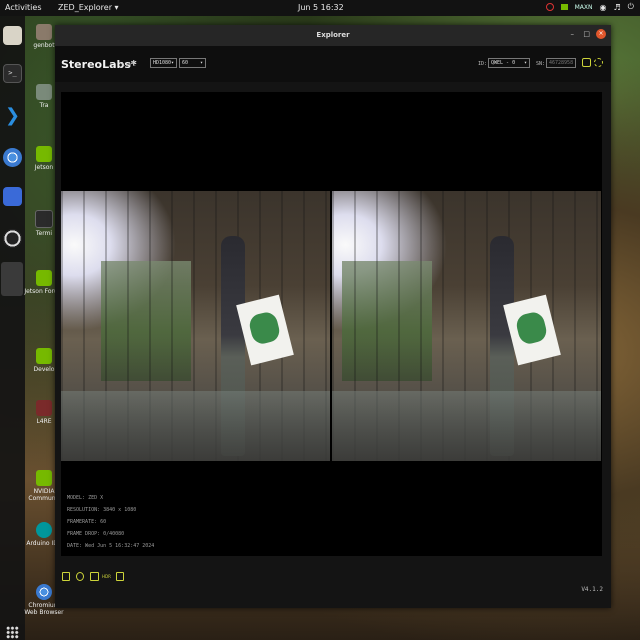 The width and height of the screenshot is (640, 640). I want to click on system-tray: MAXN ◉ ♬ ⏻, so click(589, 7).